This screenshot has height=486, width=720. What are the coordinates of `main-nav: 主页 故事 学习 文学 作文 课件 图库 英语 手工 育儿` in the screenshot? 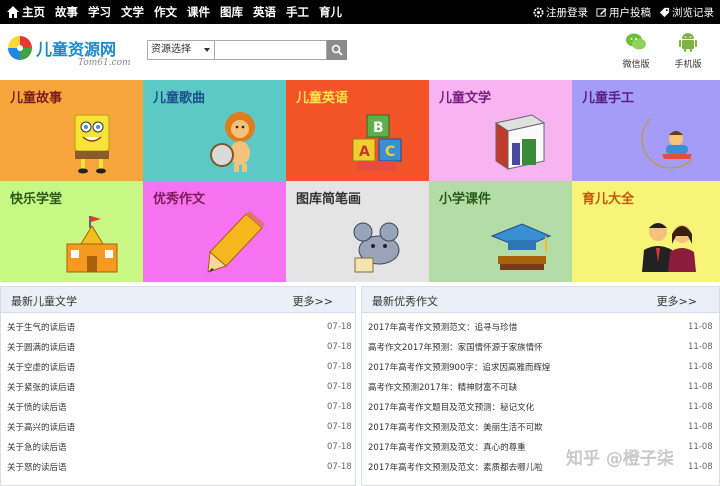 It's located at (187, 12).